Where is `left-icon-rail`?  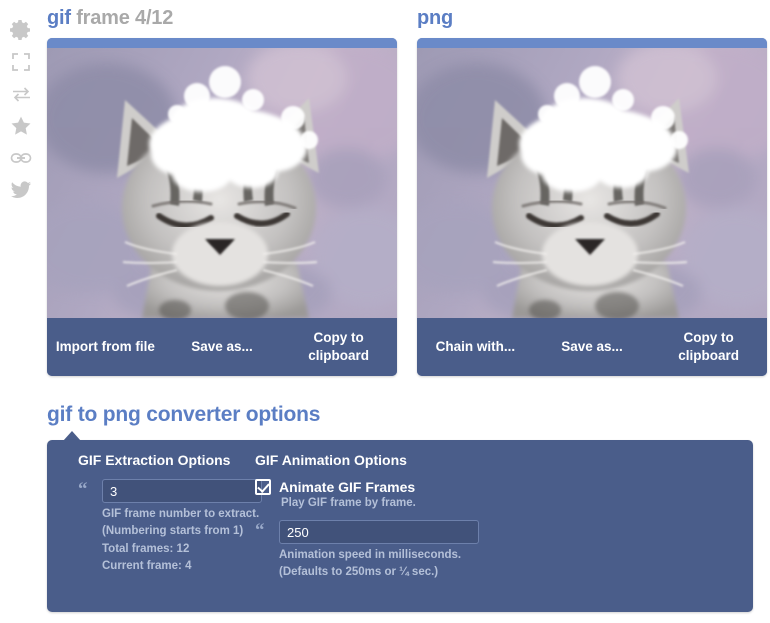 left-icon-rail is located at coordinates (21, 311).